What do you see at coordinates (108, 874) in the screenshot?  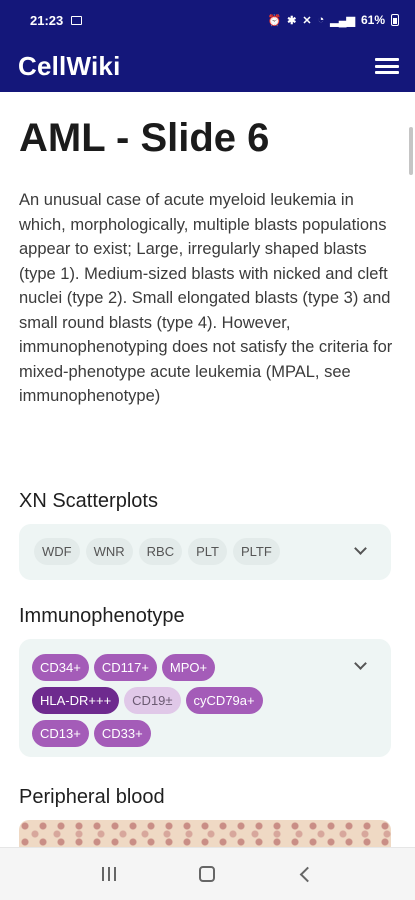 I see `recents-icon` at bounding box center [108, 874].